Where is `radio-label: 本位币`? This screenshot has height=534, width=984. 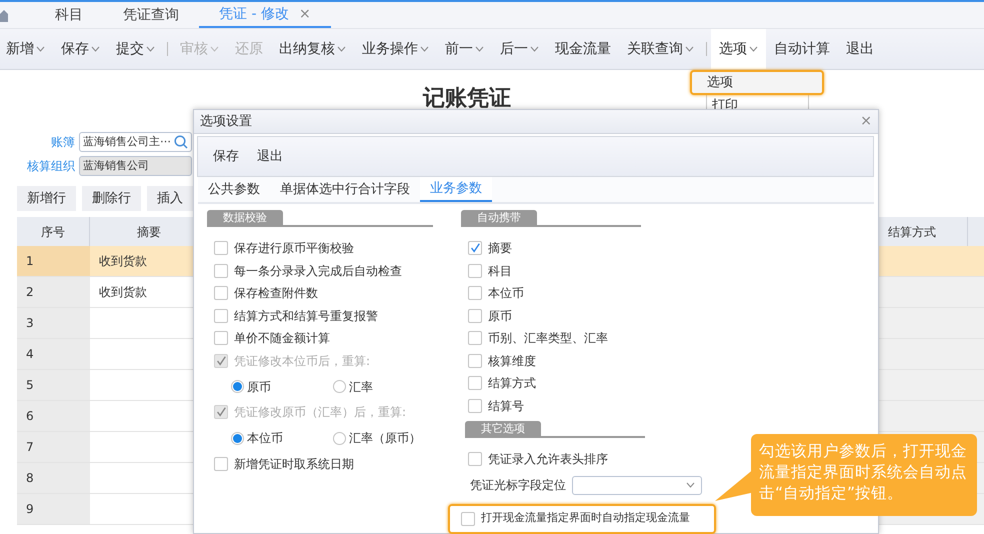
radio-label: 本位币 is located at coordinates (265, 438).